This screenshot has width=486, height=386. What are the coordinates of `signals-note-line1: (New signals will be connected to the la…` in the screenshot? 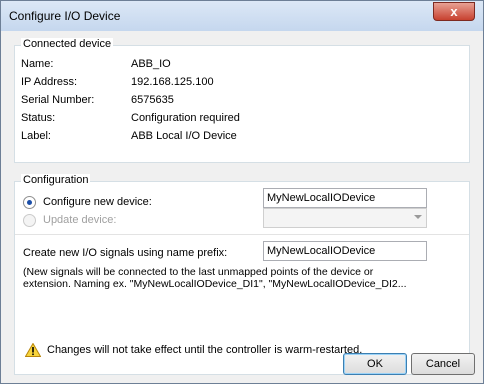 It's located at (198, 272).